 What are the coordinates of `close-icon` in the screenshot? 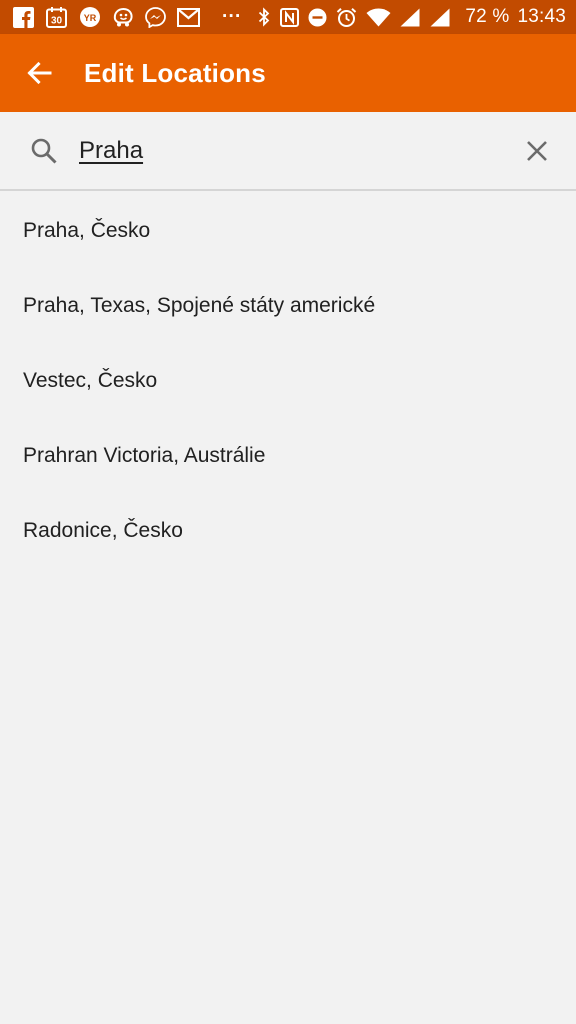 It's located at (537, 150).